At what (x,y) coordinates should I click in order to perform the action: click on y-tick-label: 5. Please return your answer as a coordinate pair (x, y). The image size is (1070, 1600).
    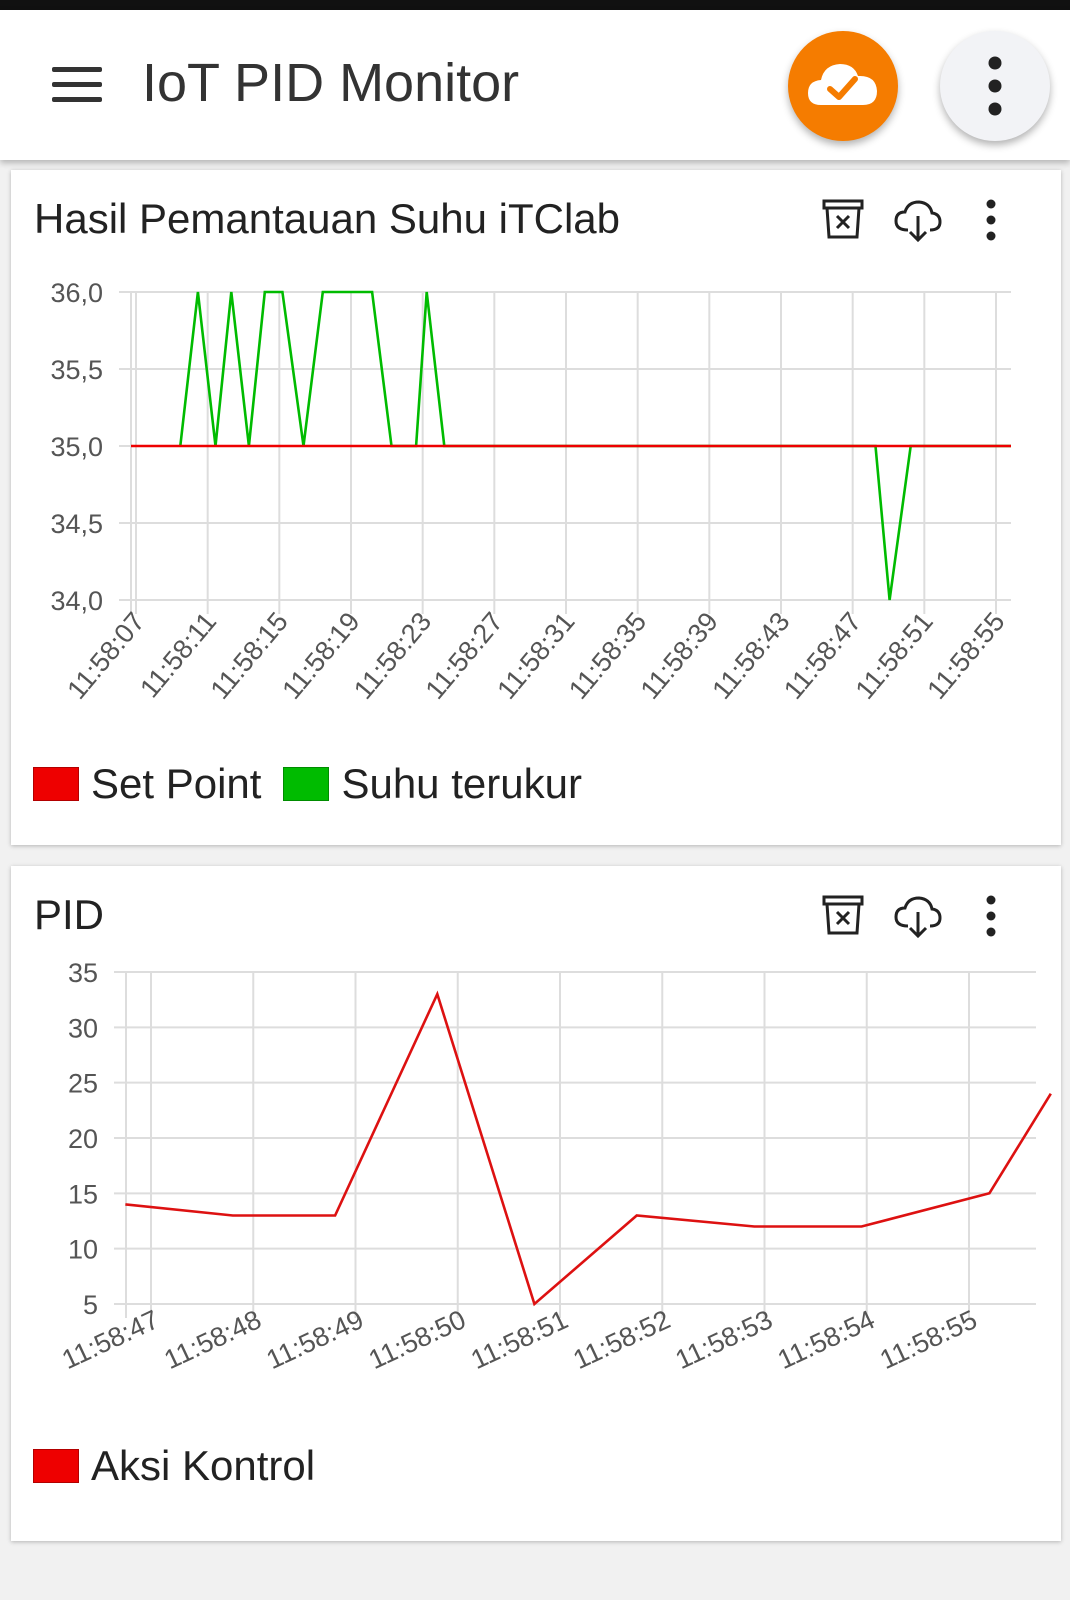
    Looking at the image, I should click on (90, 1305).